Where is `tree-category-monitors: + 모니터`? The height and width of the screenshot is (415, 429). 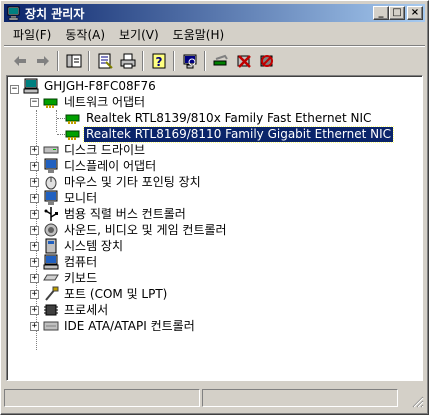 tree-category-monitors: + 모니터 is located at coordinates (64, 198).